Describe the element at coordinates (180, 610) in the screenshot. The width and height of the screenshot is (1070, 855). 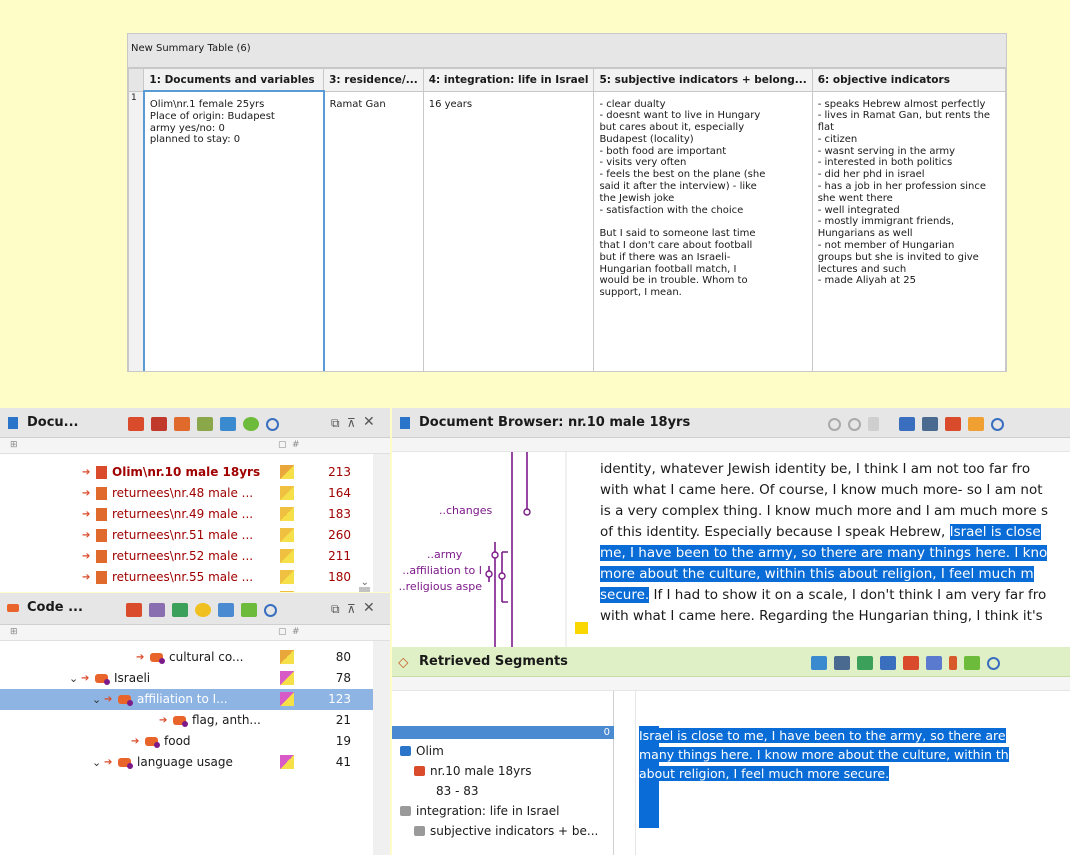
I see `code-favorites-icon` at that location.